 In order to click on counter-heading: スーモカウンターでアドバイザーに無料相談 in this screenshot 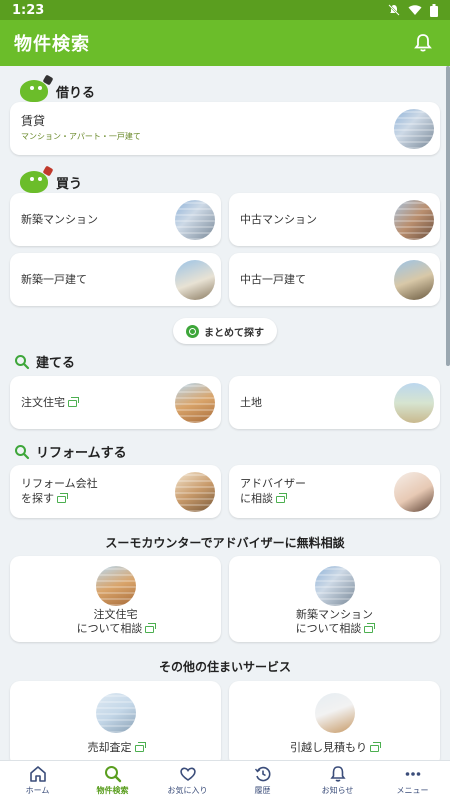, I will do `click(225, 543)`.